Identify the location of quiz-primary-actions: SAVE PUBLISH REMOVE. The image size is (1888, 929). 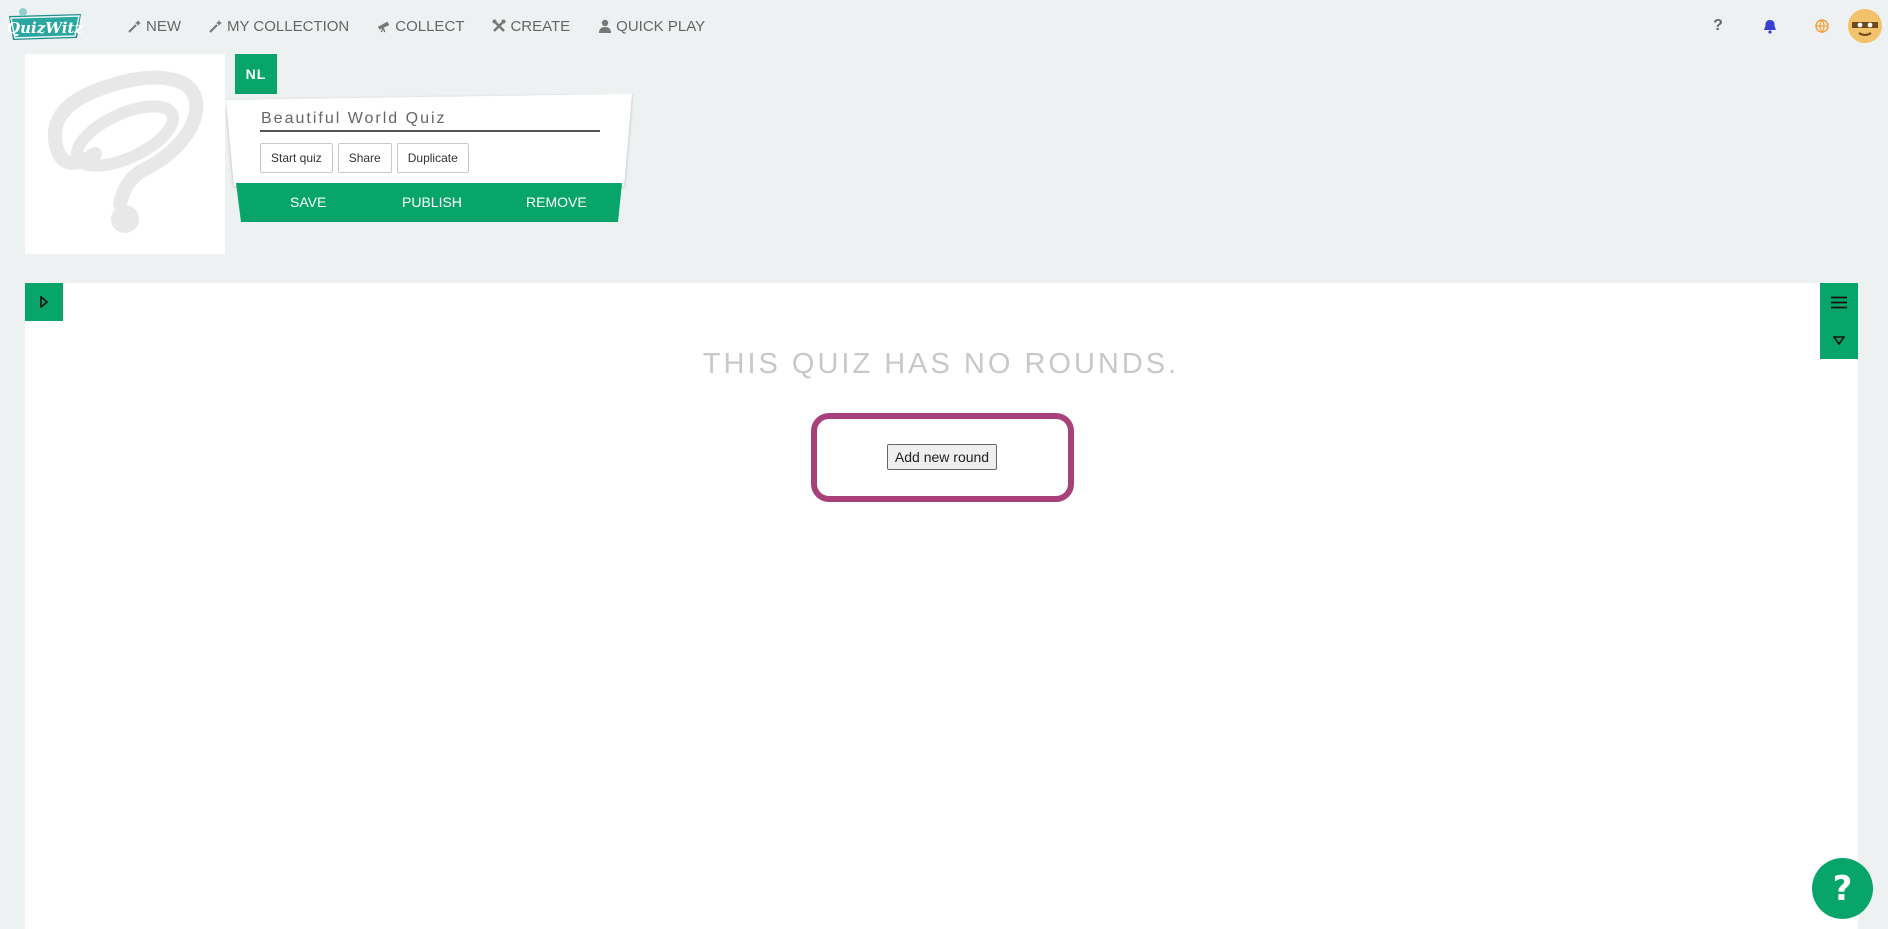
(429, 202).